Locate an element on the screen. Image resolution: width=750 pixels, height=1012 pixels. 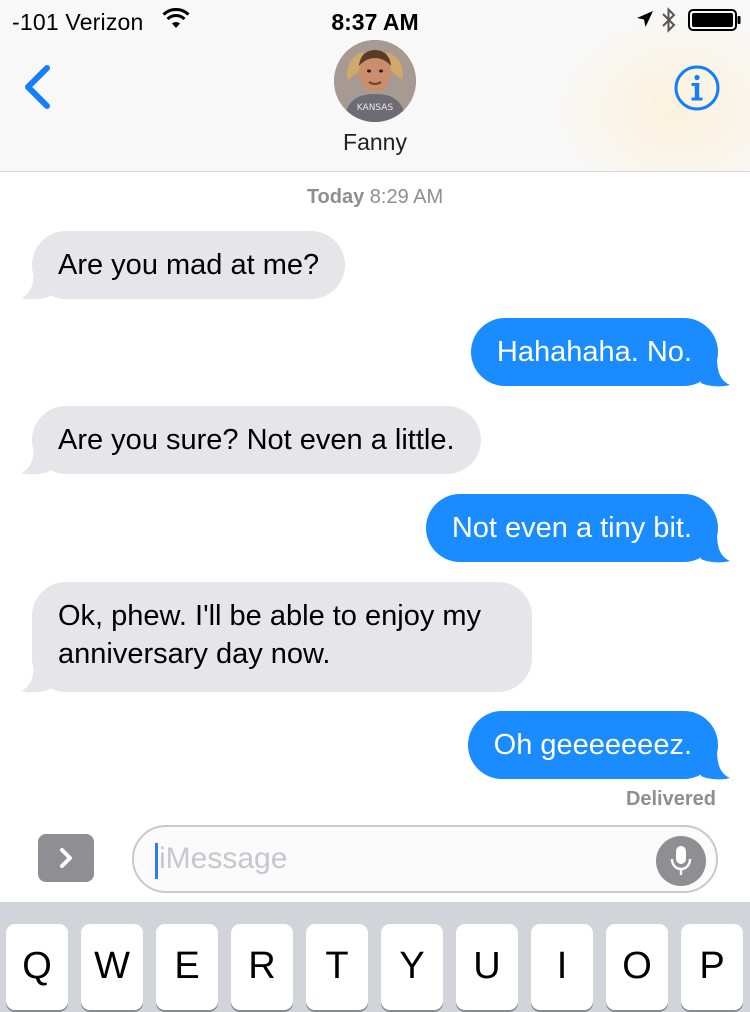
info-button is located at coordinates (697, 88).